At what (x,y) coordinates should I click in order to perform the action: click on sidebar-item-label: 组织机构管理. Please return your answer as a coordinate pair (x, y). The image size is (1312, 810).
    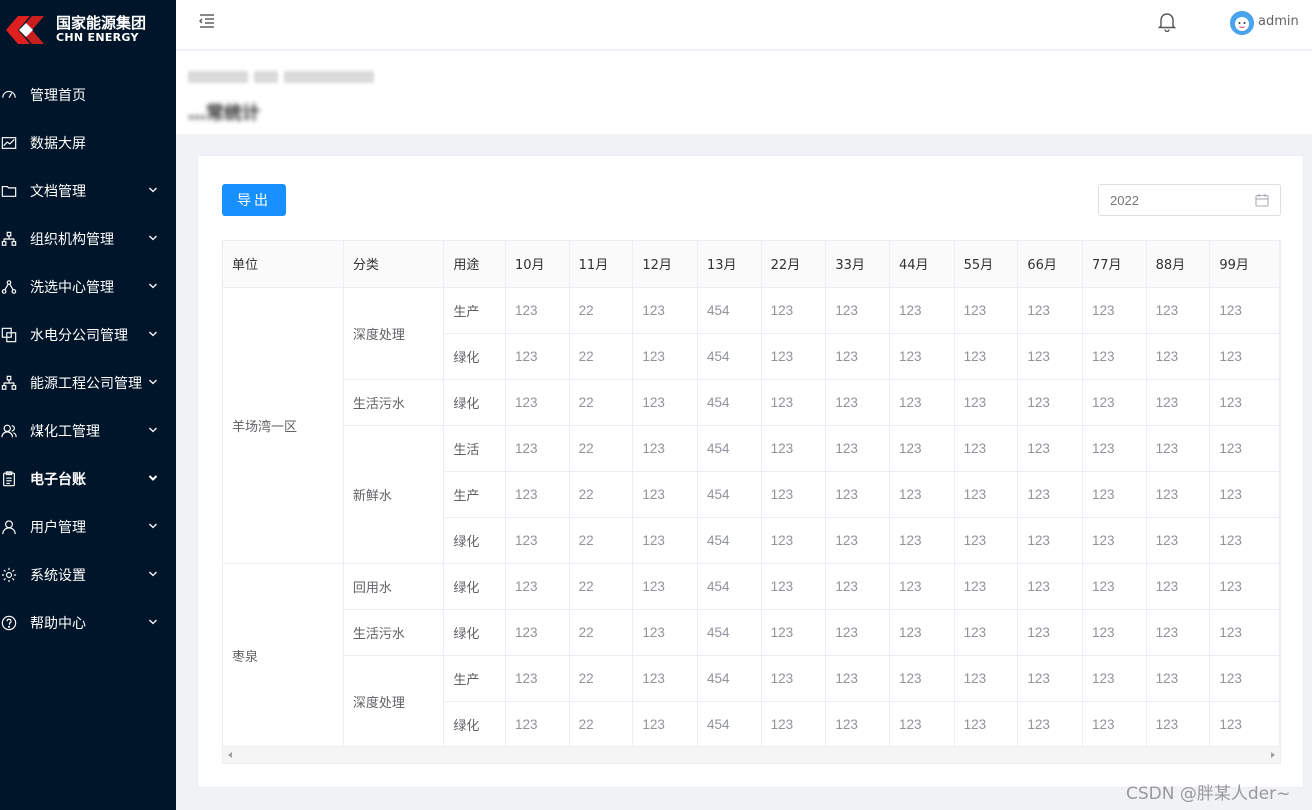
    Looking at the image, I should click on (72, 240).